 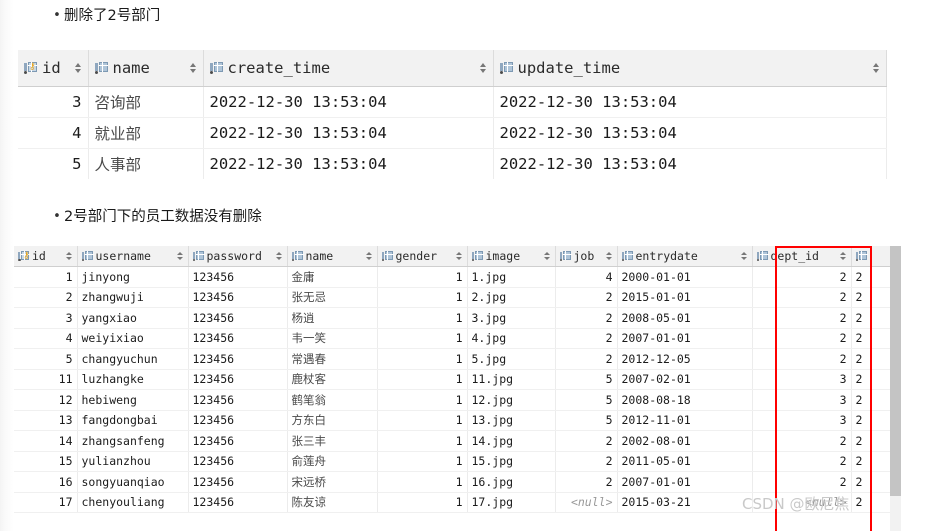 I want to click on emp-column-header-id: ⚷ id, so click(x=46, y=256).